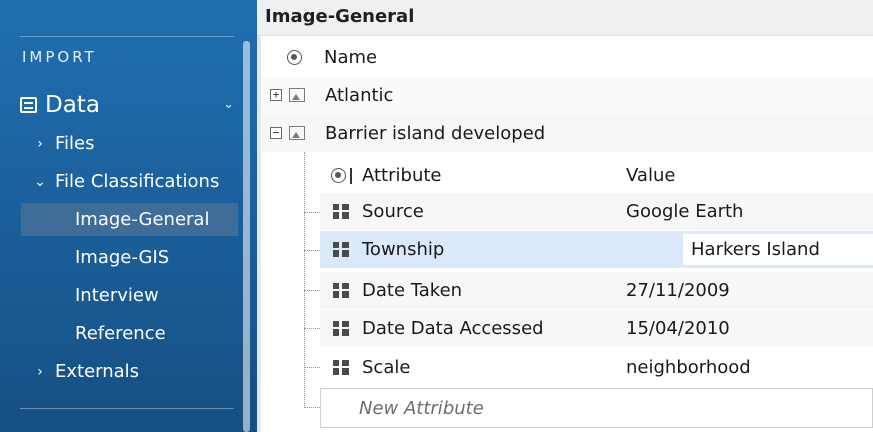  Describe the element at coordinates (393, 211) in the screenshot. I see `attribute-name: Source` at that location.